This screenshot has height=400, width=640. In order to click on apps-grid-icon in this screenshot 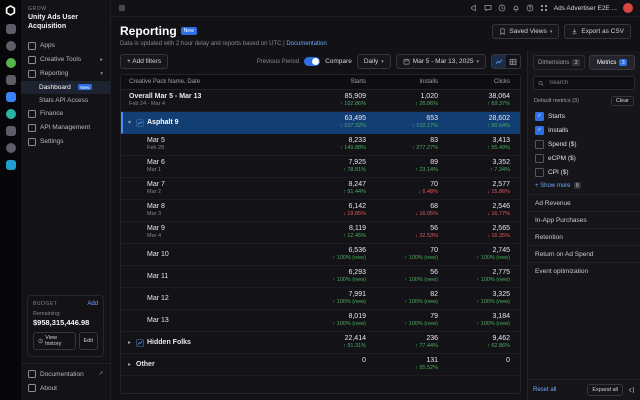, I will do `click(544, 8)`.